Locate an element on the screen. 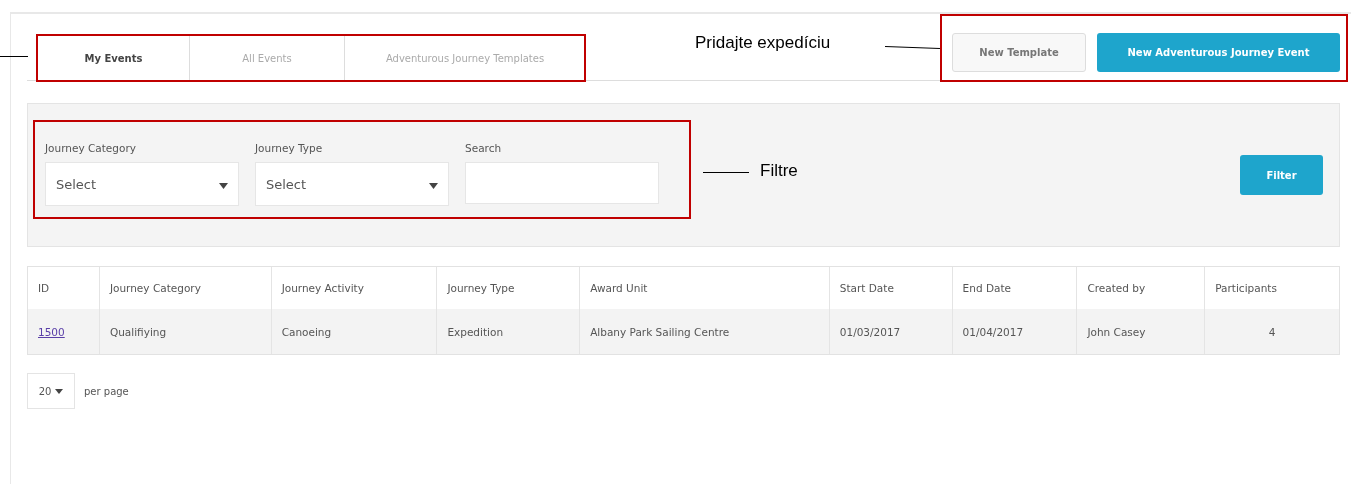 The image size is (1351, 486). filter-label: Search is located at coordinates (484, 148).